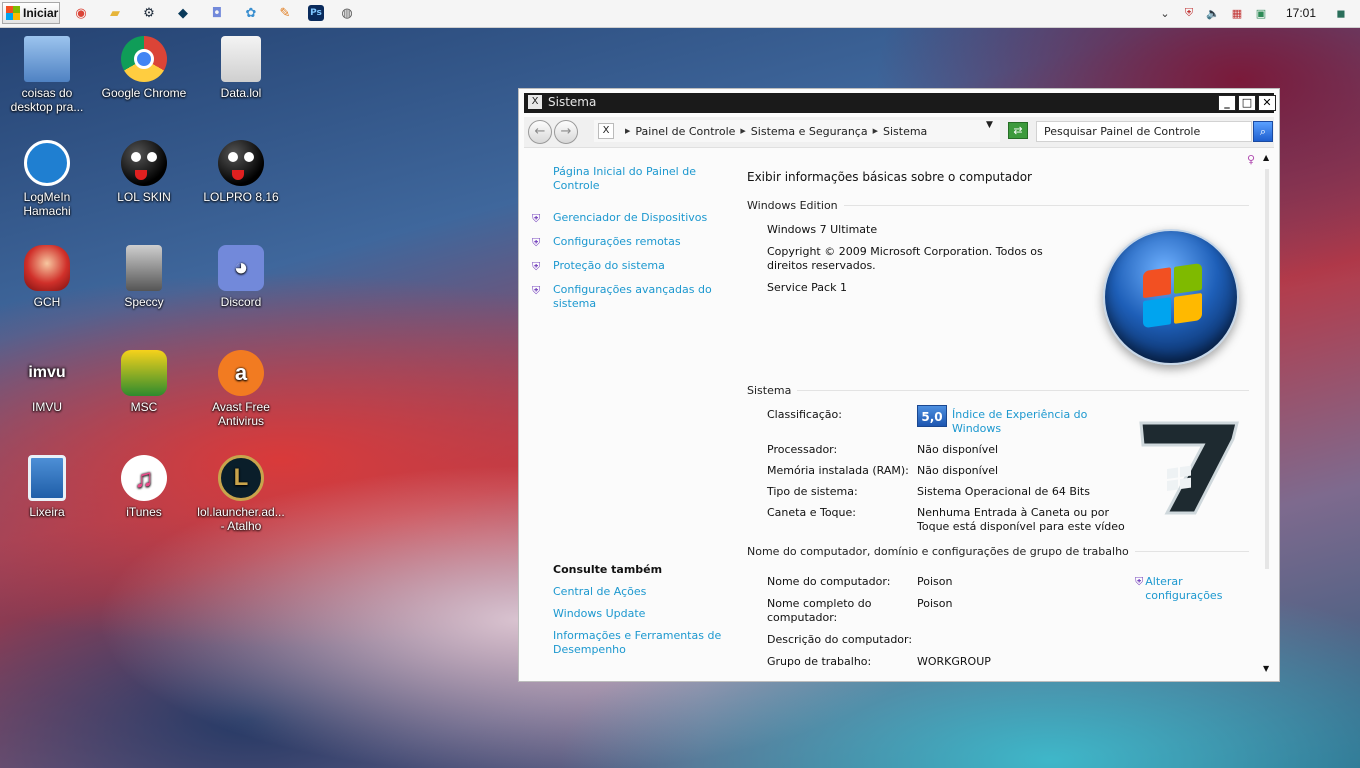 The height and width of the screenshot is (768, 1360). I want to click on start-button: Iniciar, so click(31, 13).